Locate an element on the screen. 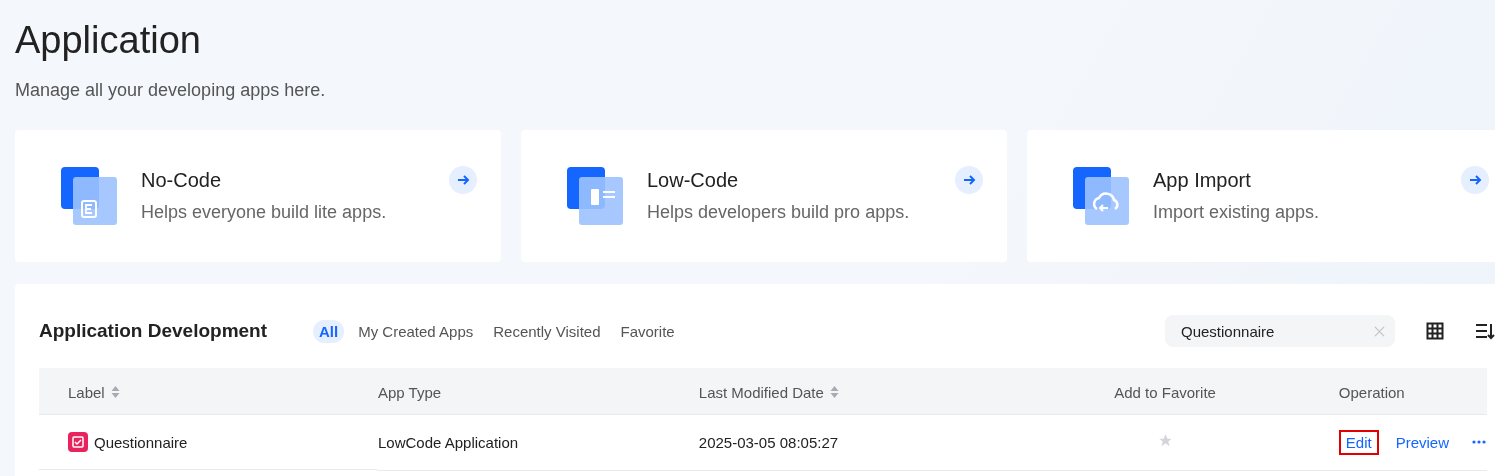 Image resolution: width=1495 pixels, height=476 pixels. table-cell: 2025-03-05 08:05:27 is located at coordinates (768, 442).